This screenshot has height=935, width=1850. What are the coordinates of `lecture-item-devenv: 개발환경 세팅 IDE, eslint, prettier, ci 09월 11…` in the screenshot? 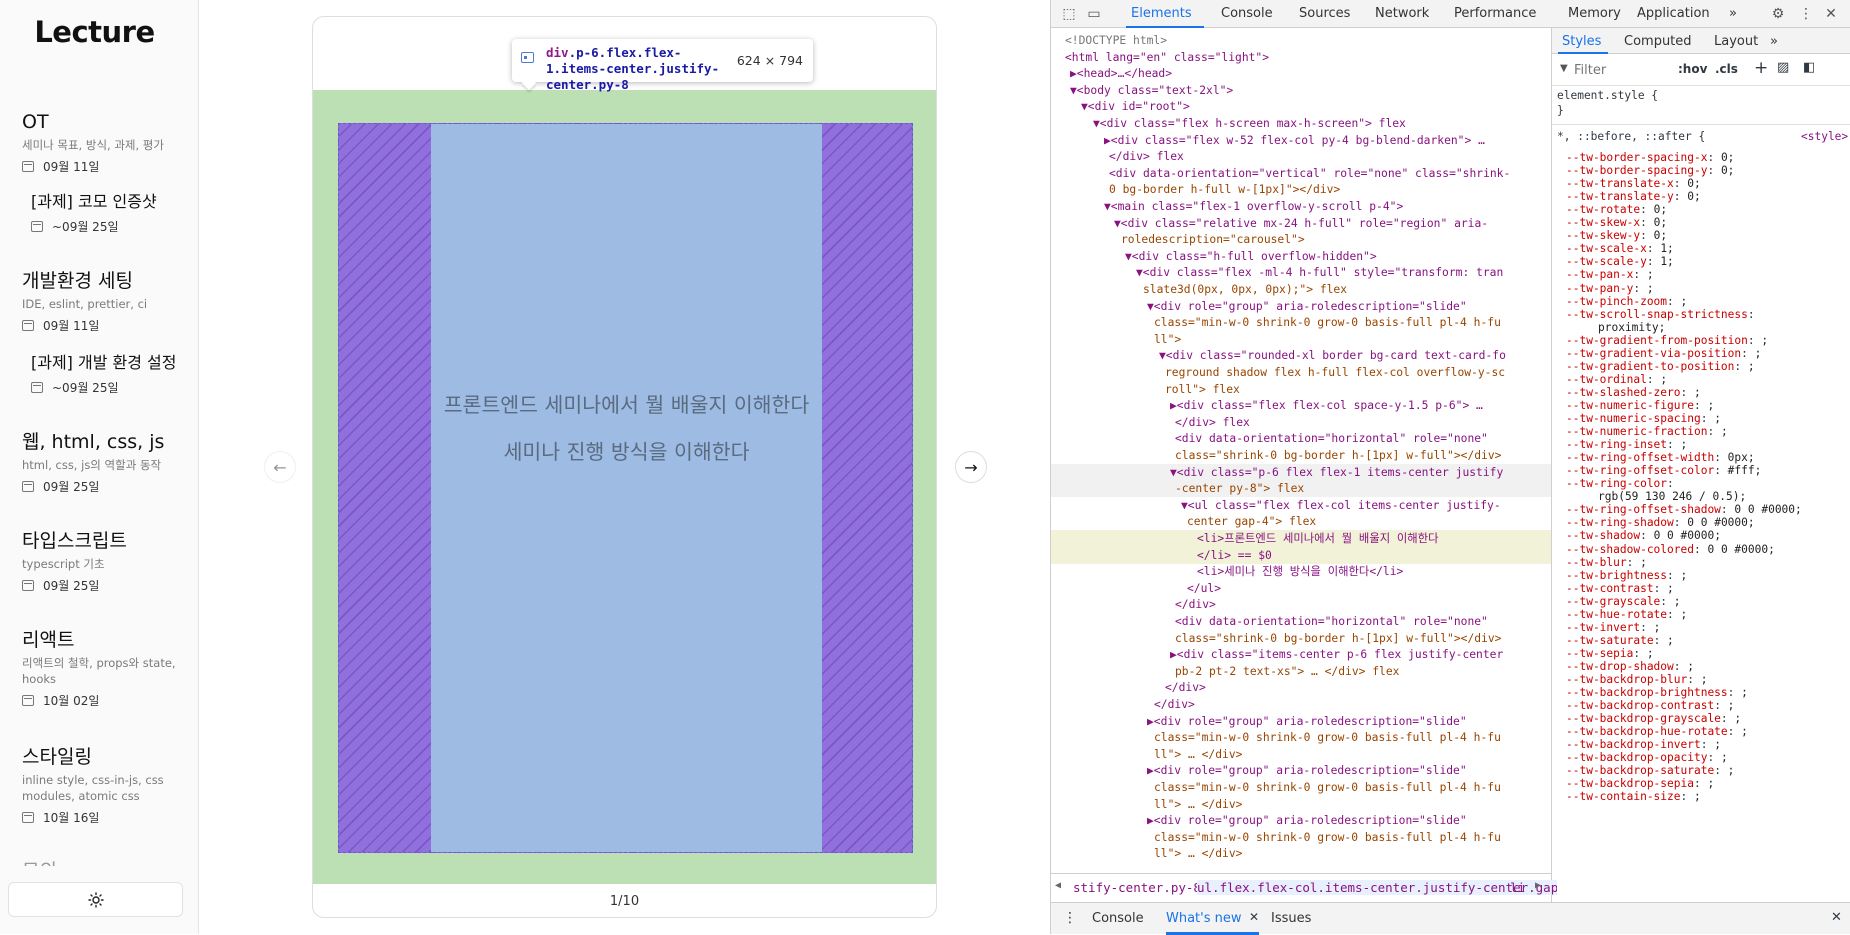 It's located at (102, 301).